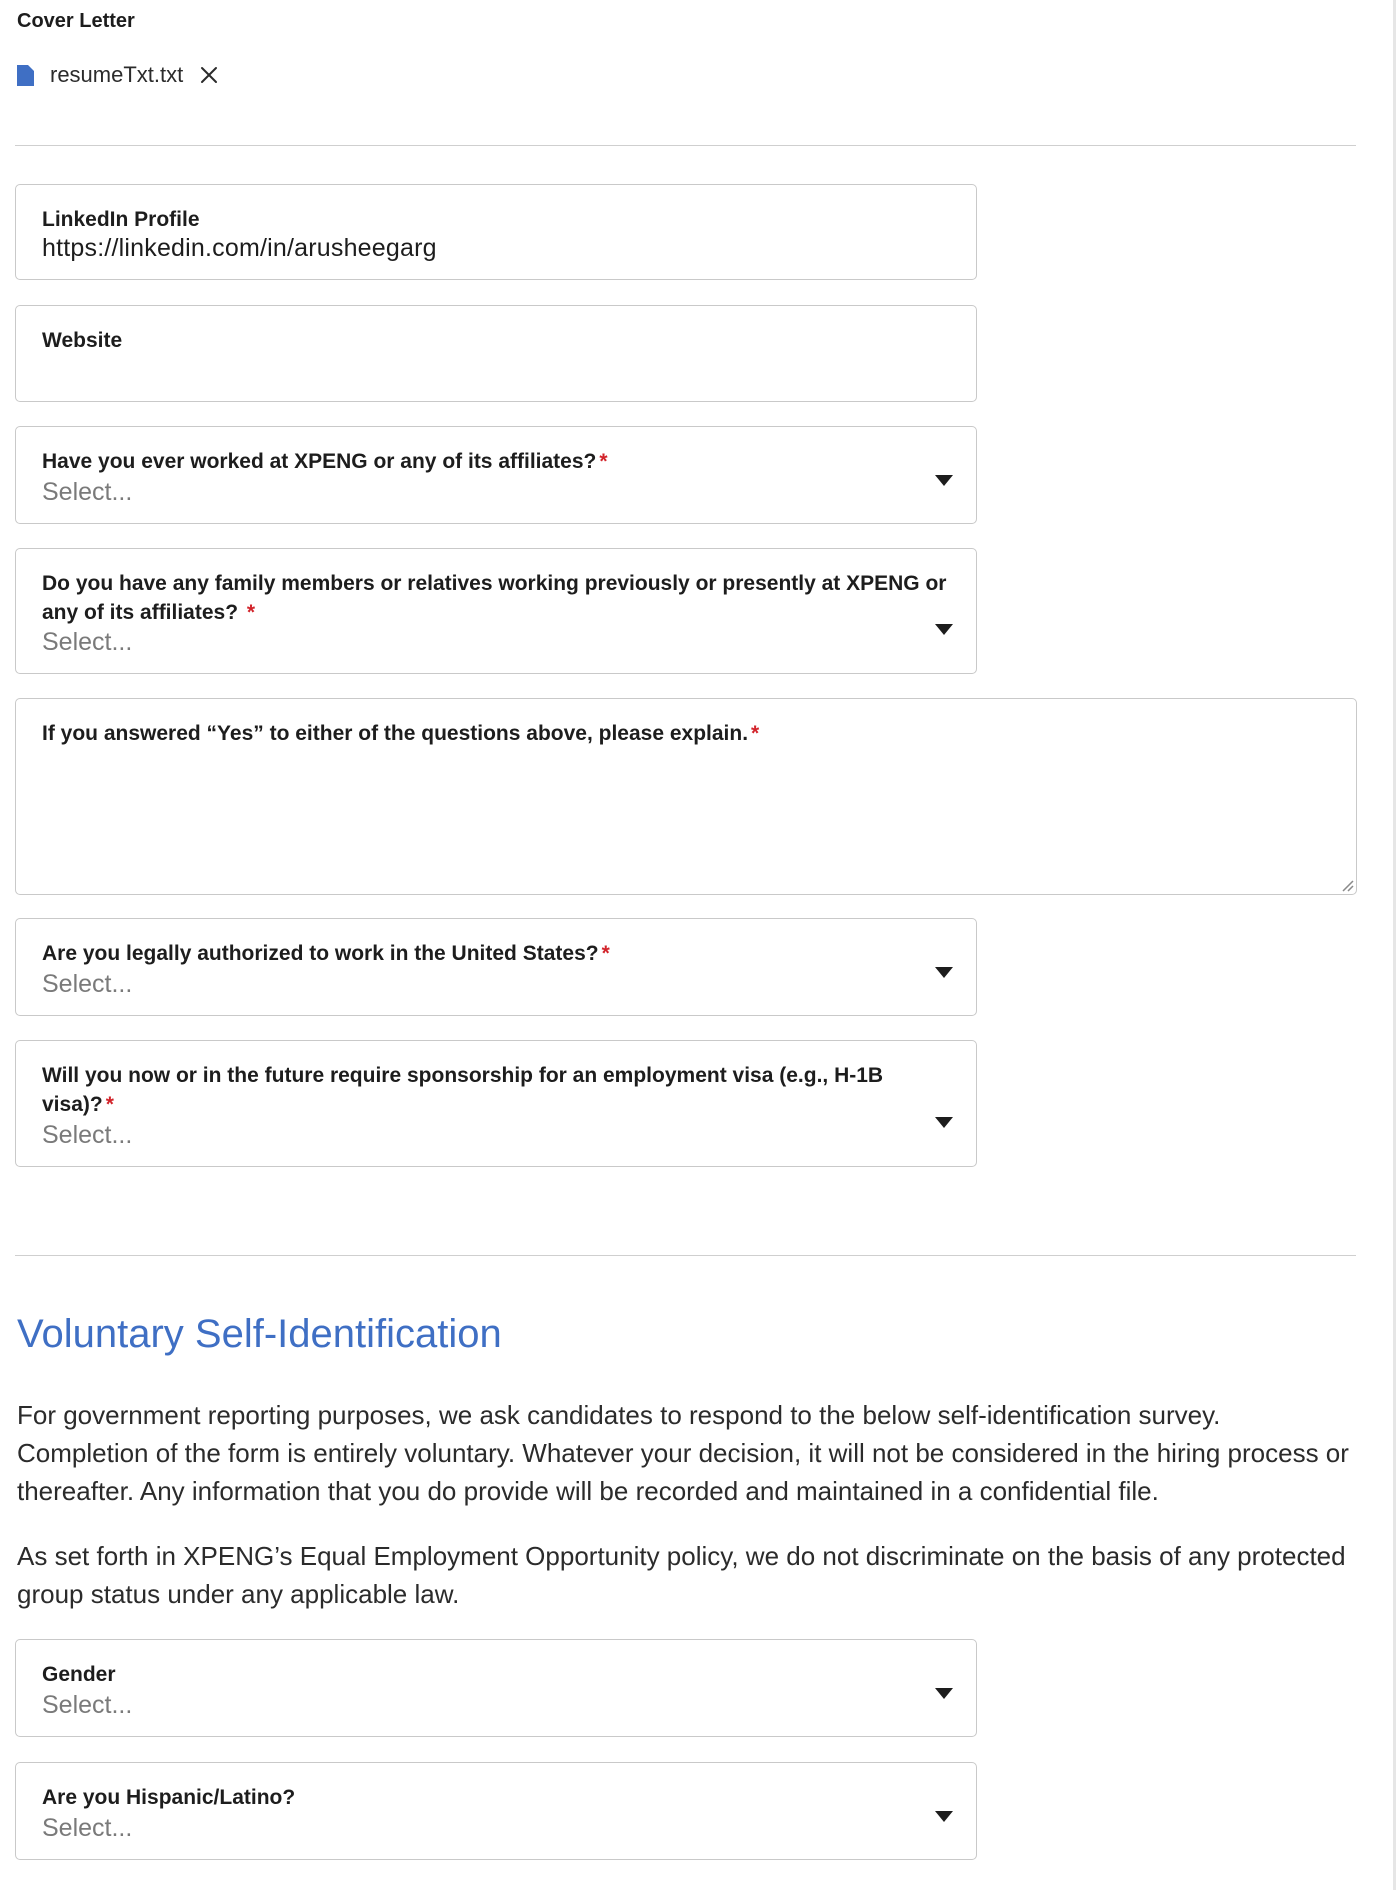 This screenshot has height=1890, width=1396. Describe the element at coordinates (496, 353) in the screenshot. I see `website-field: Website` at that location.